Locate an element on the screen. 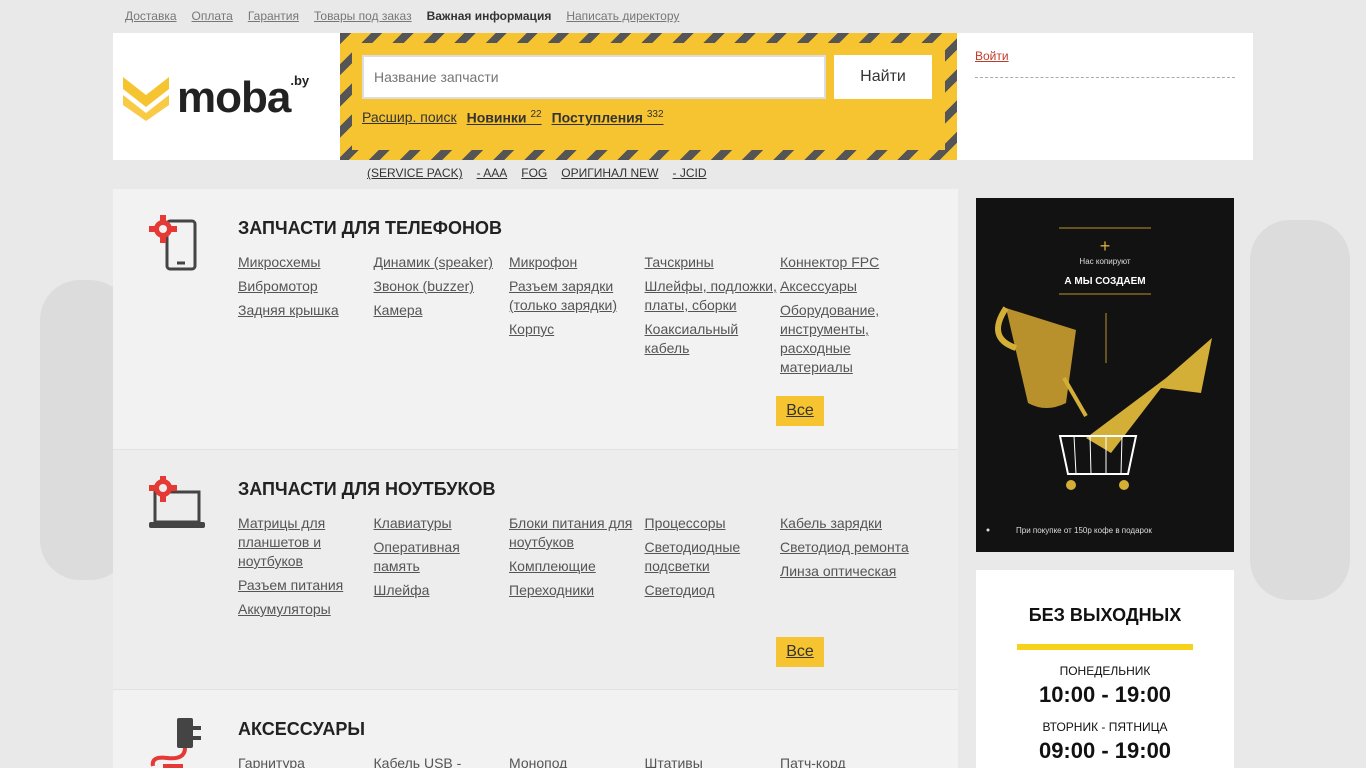  bg-decor is located at coordinates (1300, 410).